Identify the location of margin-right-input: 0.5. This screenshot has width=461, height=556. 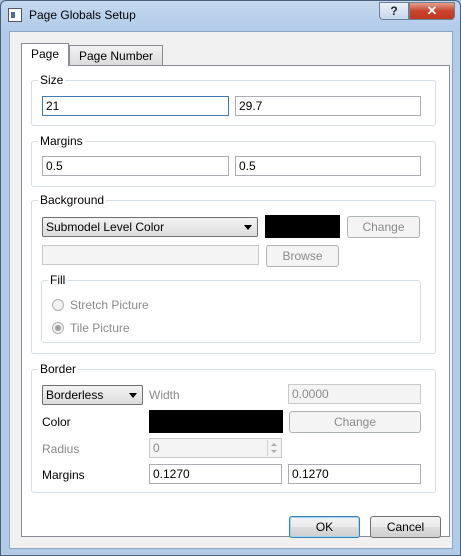
(328, 166).